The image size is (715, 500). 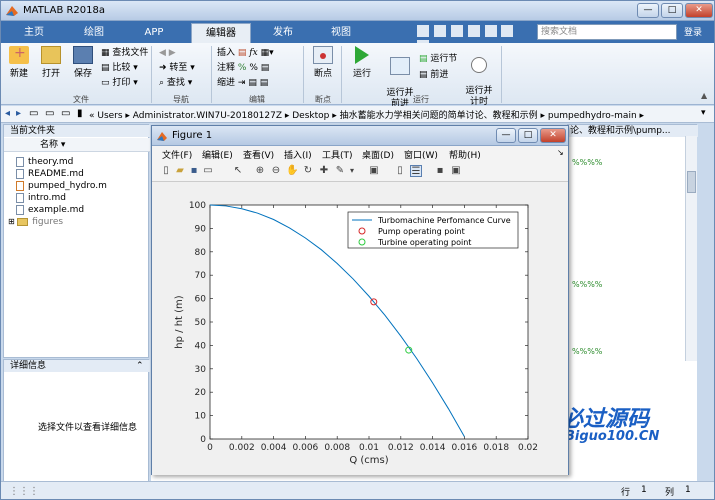 What do you see at coordinates (19, 62) in the screenshot?
I see `new-button: + 新建` at bounding box center [19, 62].